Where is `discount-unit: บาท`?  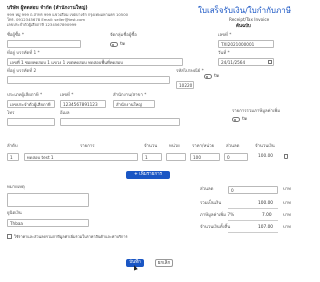
discount-unit: บาท is located at coordinates (287, 189).